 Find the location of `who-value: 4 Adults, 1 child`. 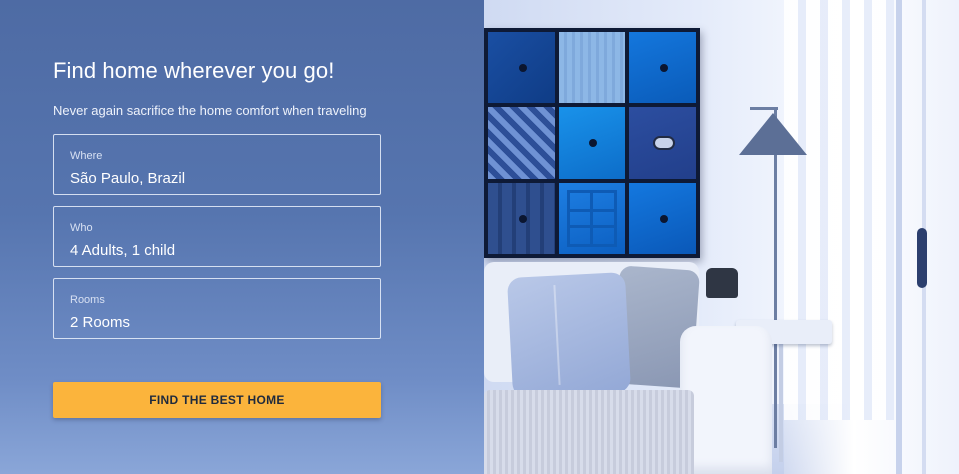

who-value: 4 Adults, 1 child is located at coordinates (217, 250).